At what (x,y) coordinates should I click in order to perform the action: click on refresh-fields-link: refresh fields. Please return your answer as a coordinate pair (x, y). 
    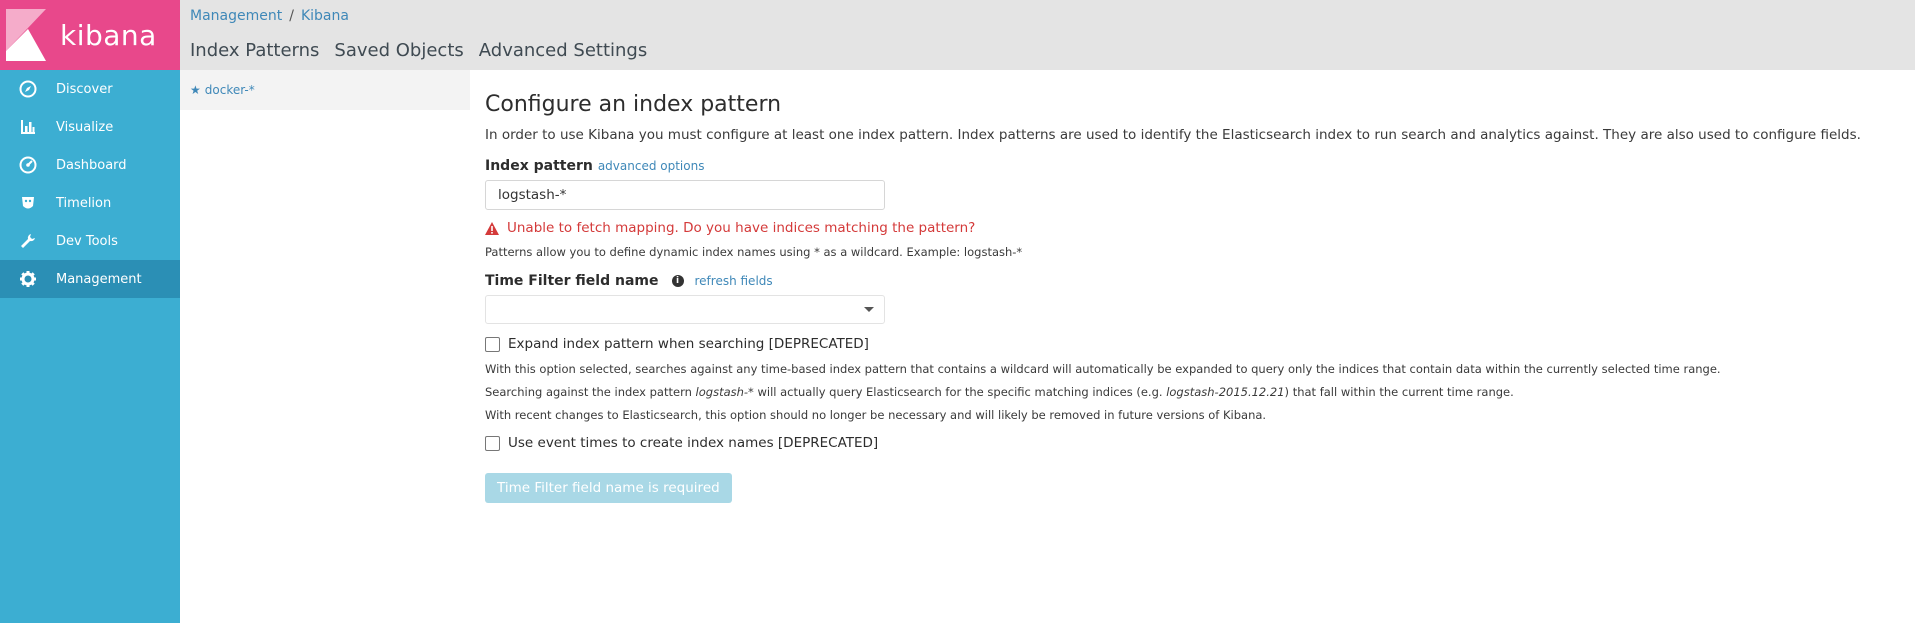
    Looking at the image, I should click on (734, 281).